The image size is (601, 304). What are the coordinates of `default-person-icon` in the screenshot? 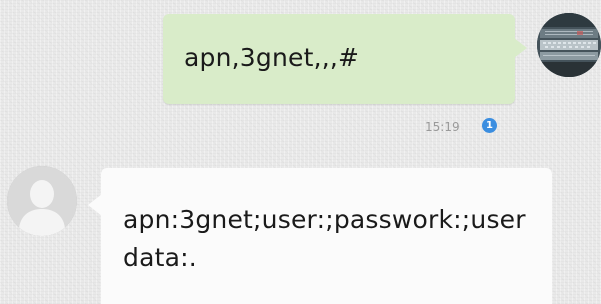 It's located at (42, 201).